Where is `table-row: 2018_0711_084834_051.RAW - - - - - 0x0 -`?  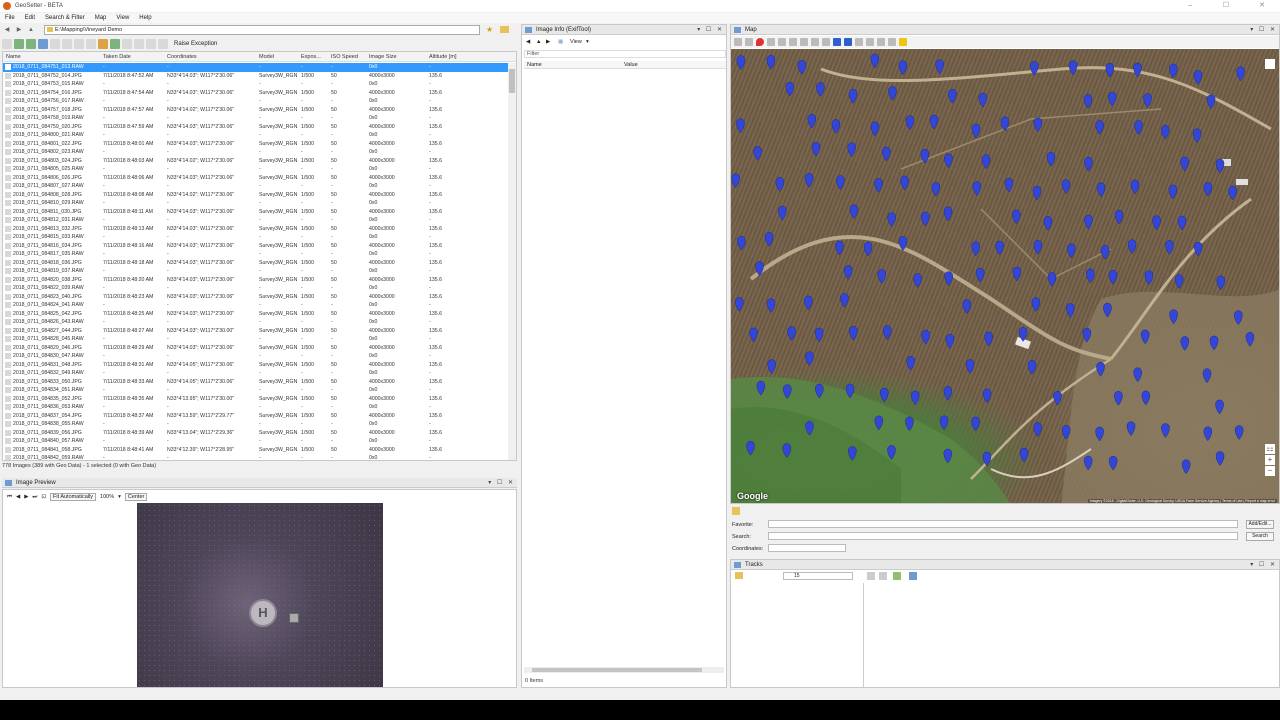 table-row: 2018_0711_084834_051.RAW - - - - - 0x0 - is located at coordinates (256, 390).